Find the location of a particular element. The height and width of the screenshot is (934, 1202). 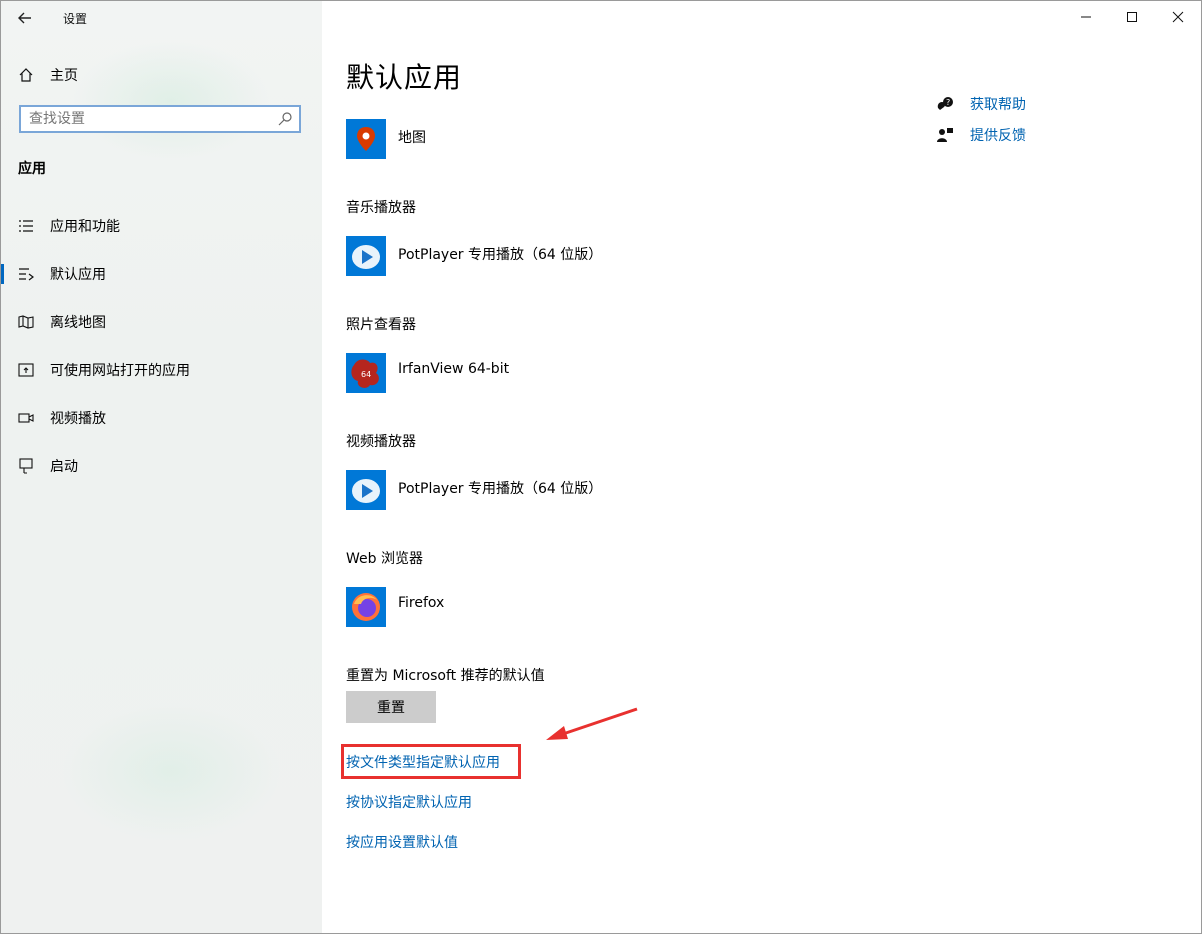

get-help-link: ? 获取帮助 is located at coordinates (981, 104).